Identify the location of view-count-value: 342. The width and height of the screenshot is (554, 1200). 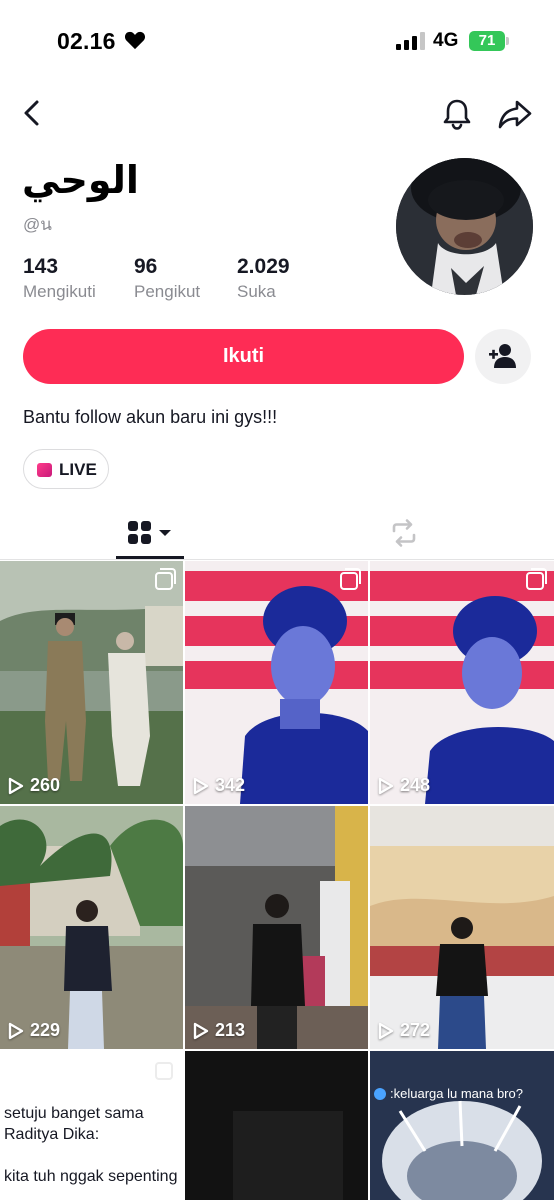
(230, 785).